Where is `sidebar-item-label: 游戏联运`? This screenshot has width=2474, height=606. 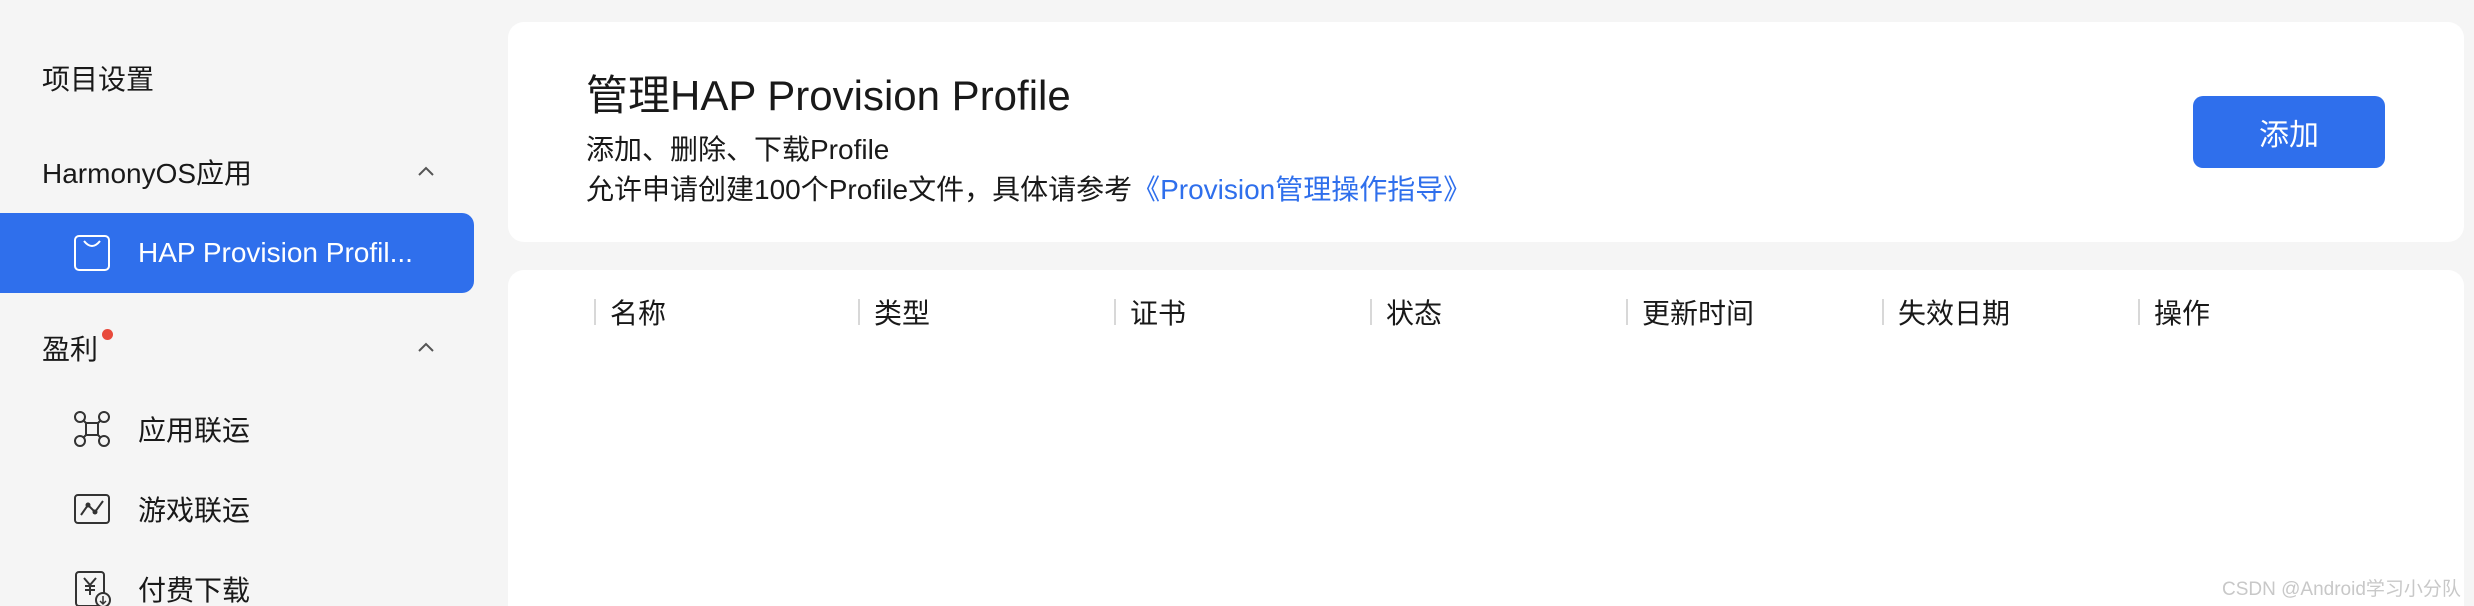
sidebar-item-label: 游戏联运 is located at coordinates (194, 510).